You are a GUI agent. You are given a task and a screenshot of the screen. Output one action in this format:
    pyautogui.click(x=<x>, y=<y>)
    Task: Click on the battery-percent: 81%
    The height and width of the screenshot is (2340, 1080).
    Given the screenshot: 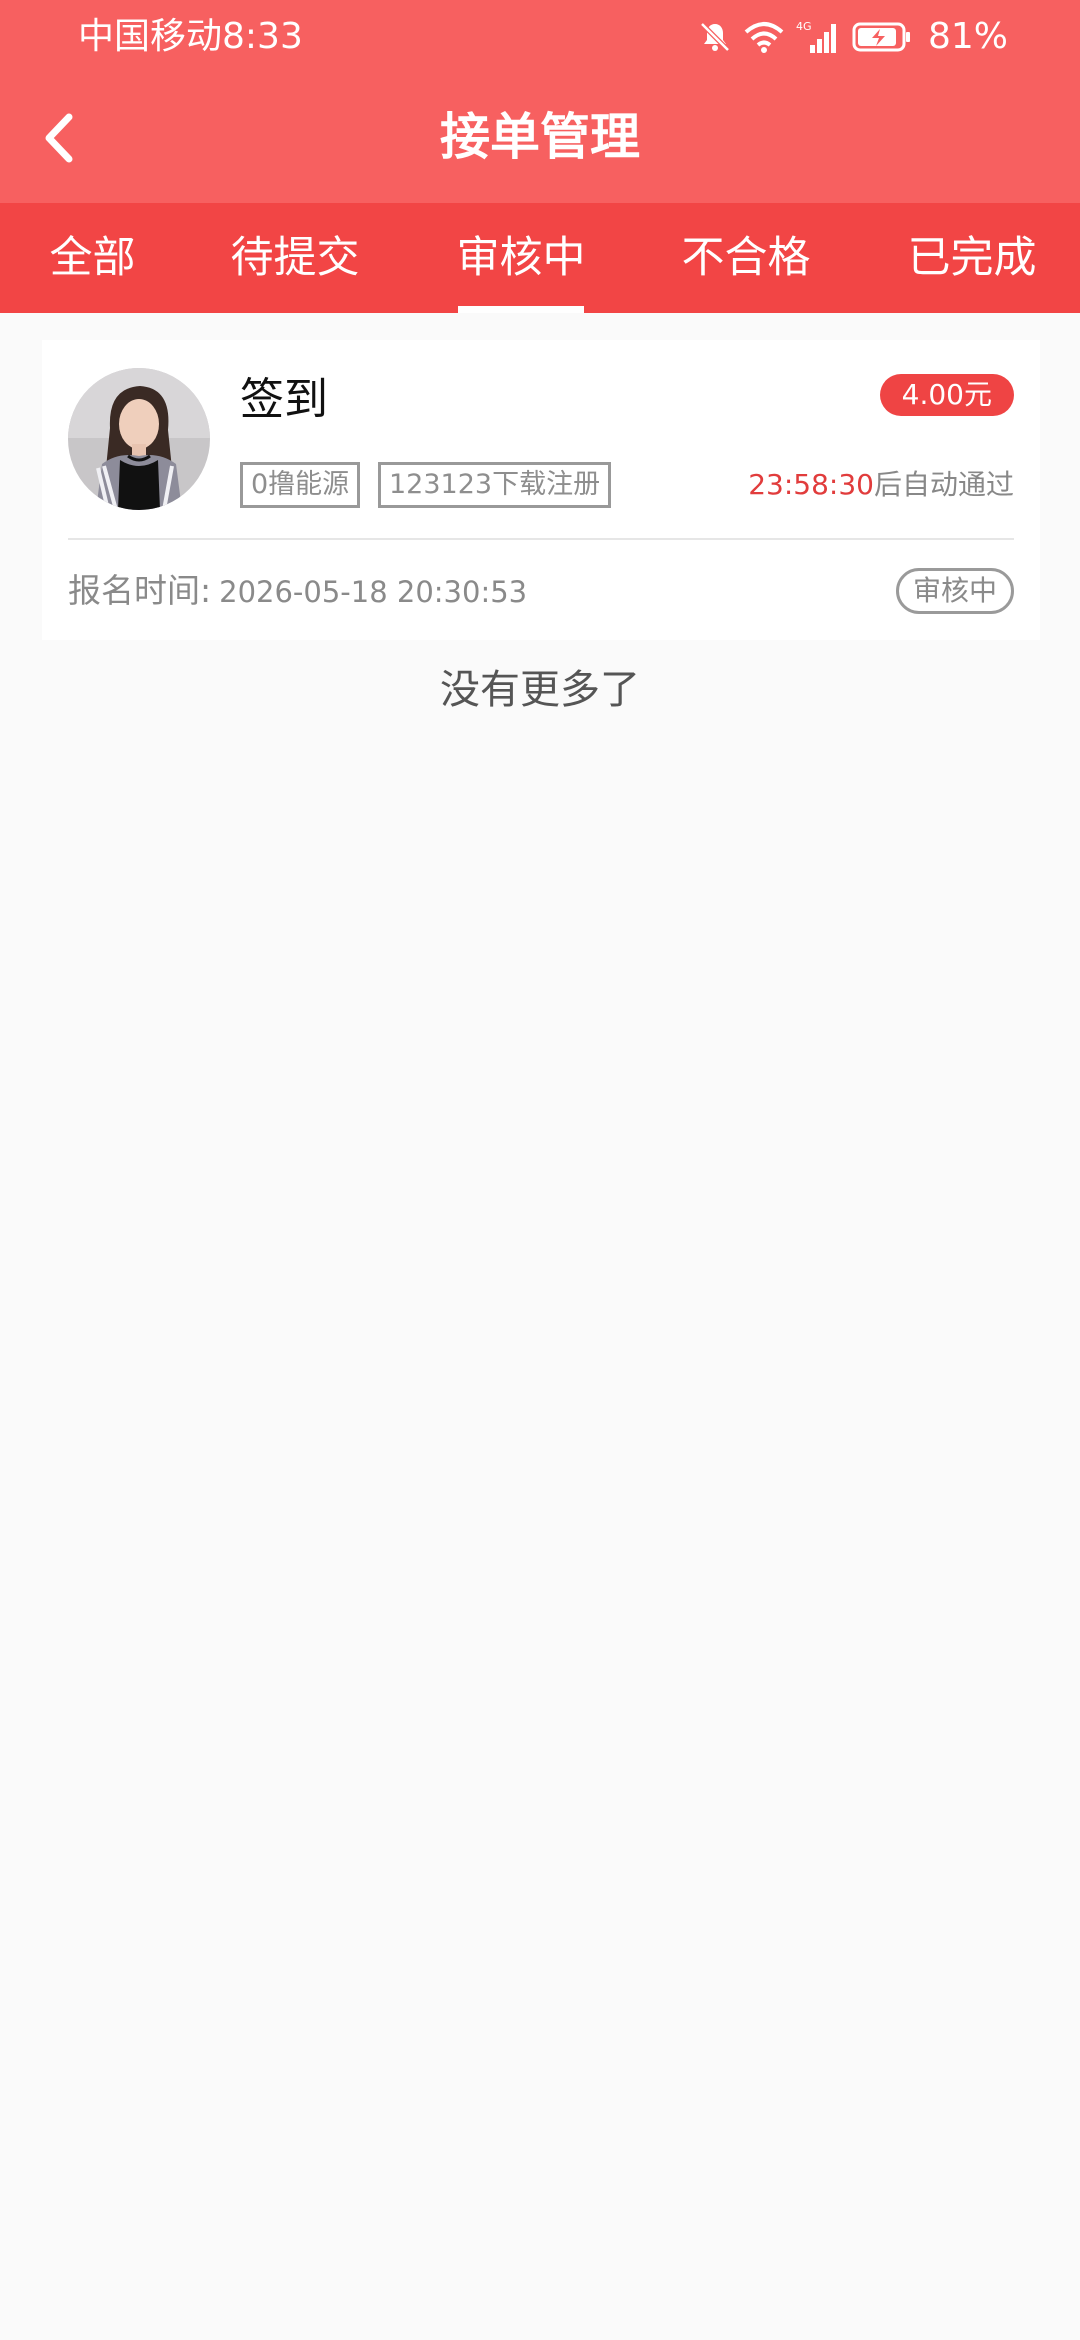 What is the action you would take?
    pyautogui.click(x=967, y=36)
    